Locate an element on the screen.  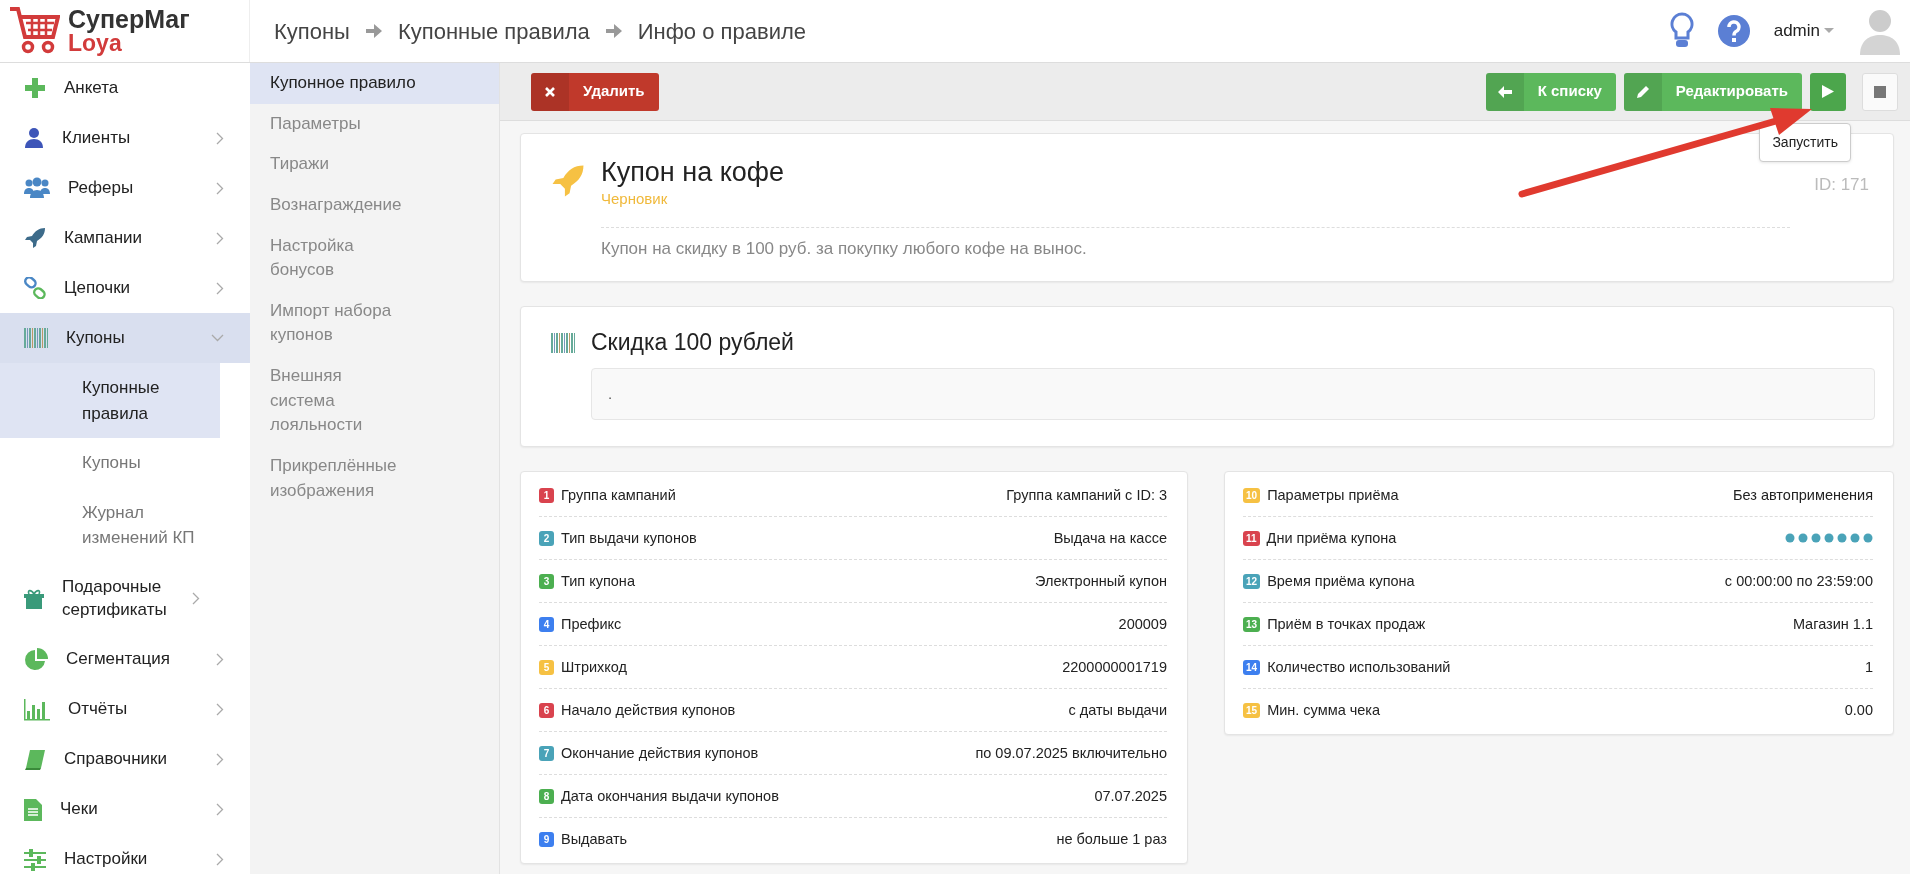
logo-subtitle: Loya is located at coordinates (95, 43).